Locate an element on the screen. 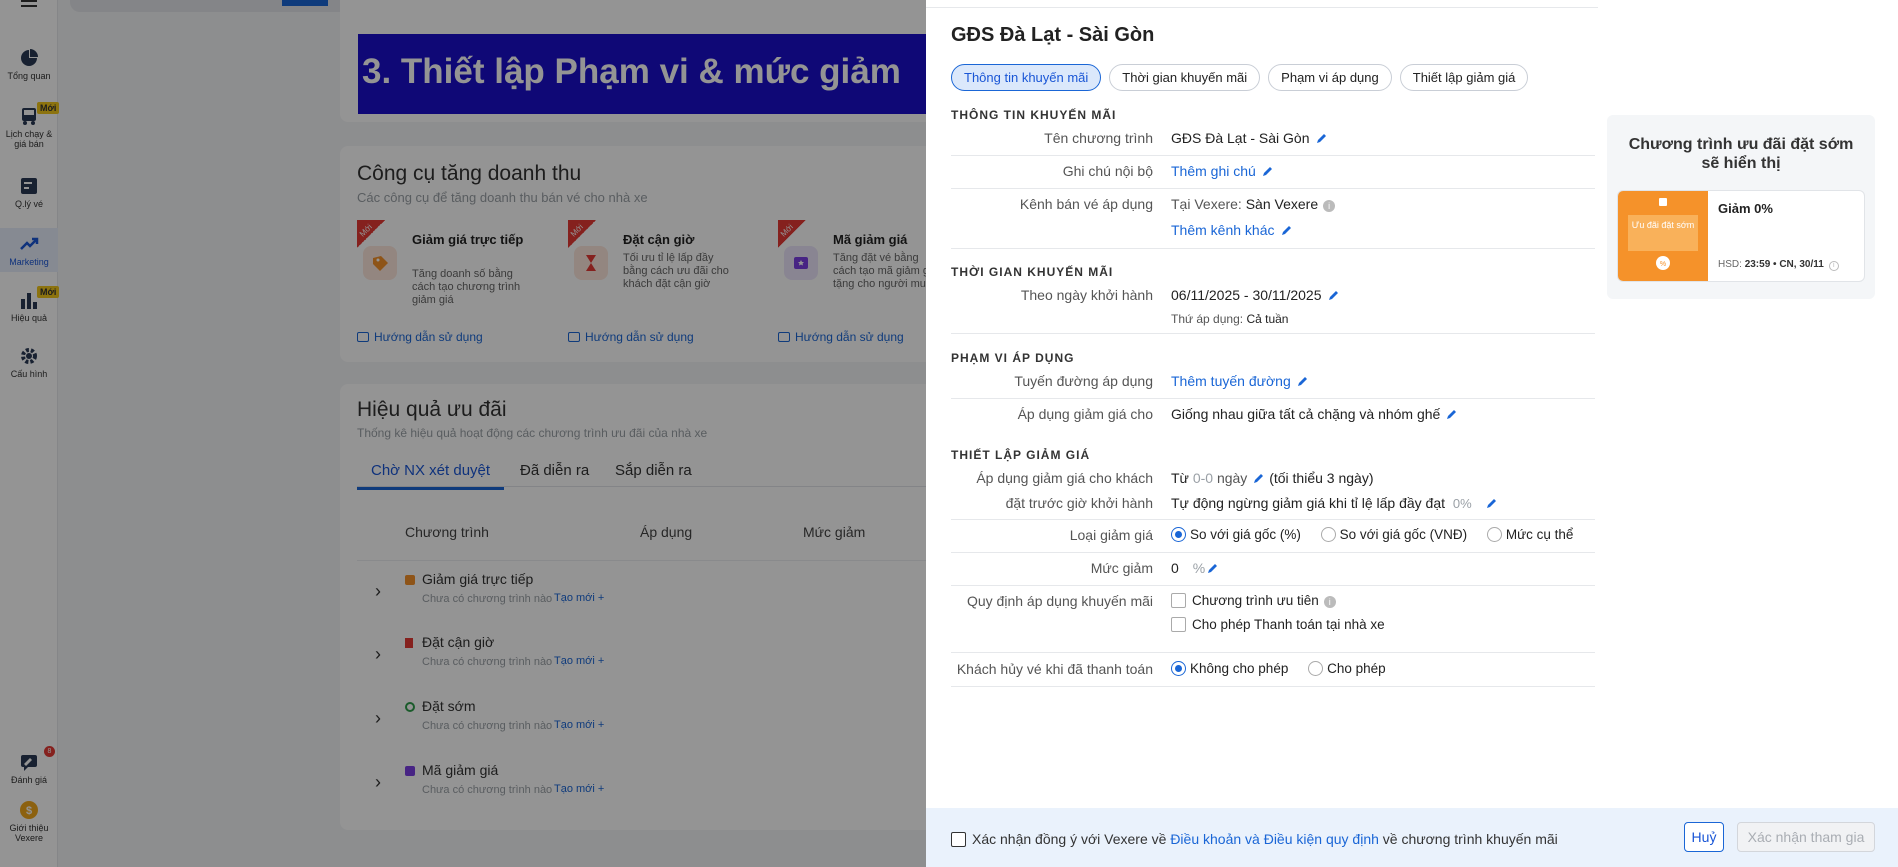 The height and width of the screenshot is (867, 1898). row-program-name: Tên chương trình GĐS Đà Lạt - Sài Gòn is located at coordinates (1273, 143).